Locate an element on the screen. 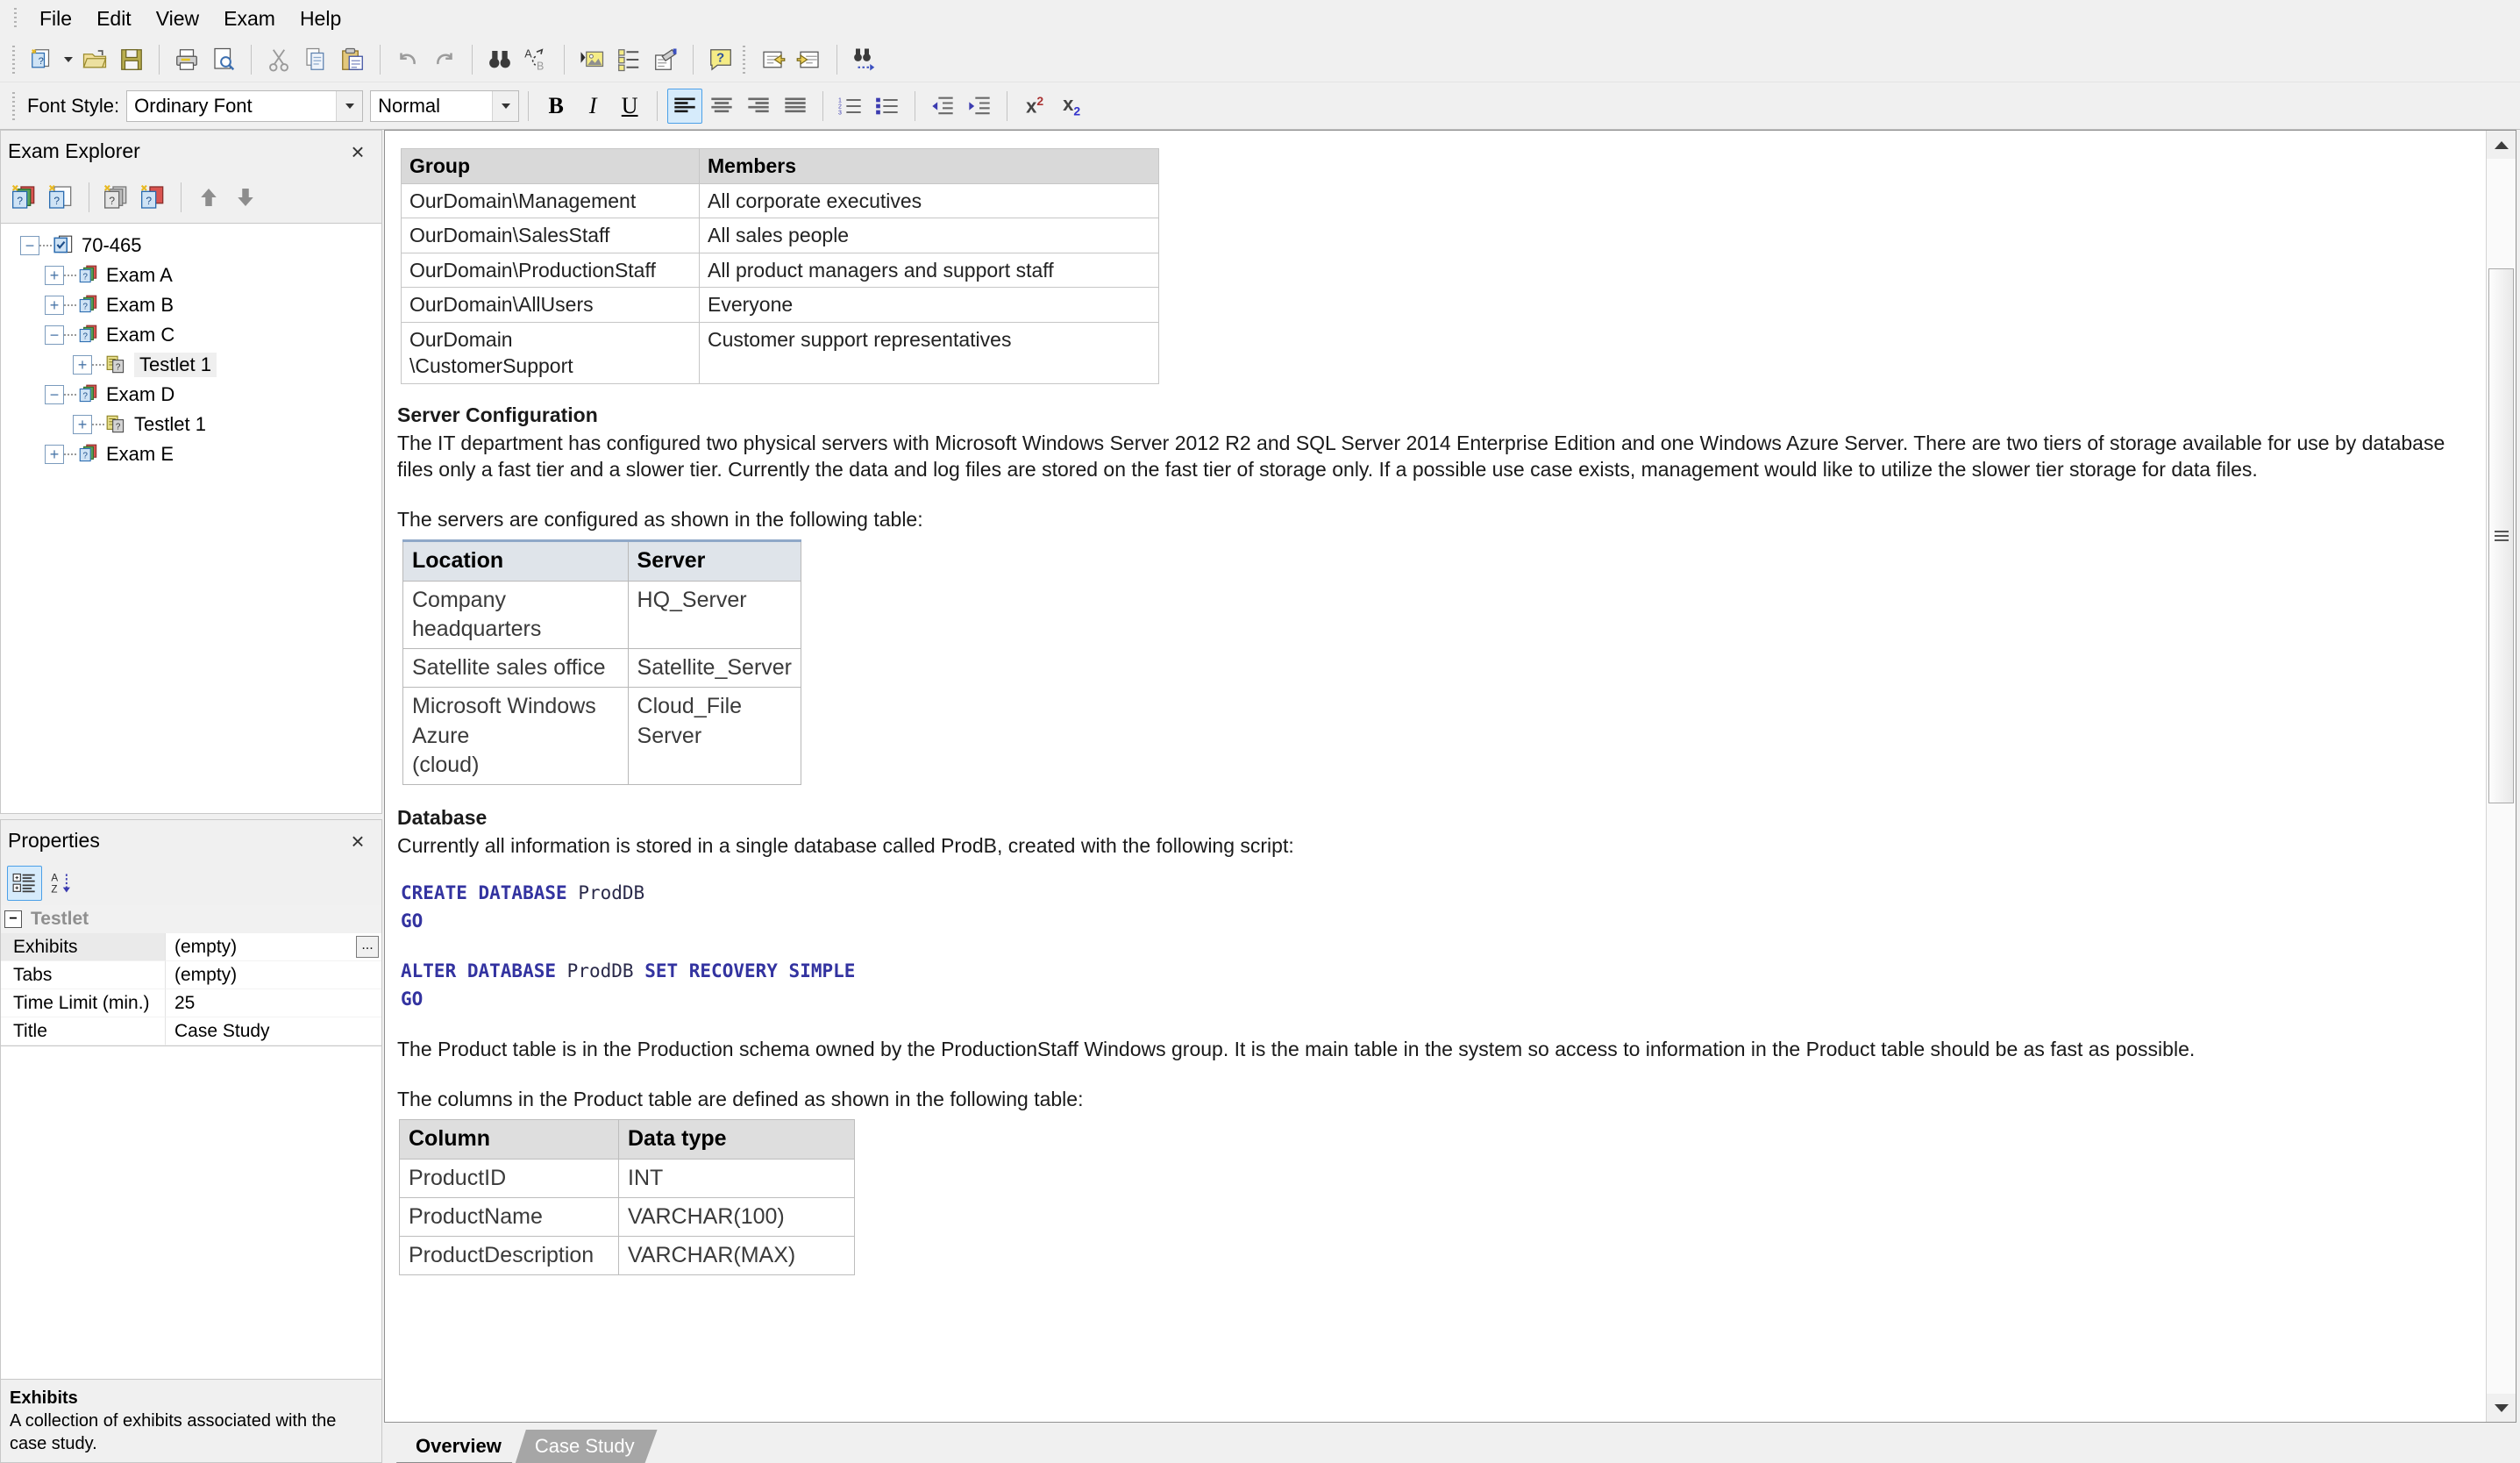 The width and height of the screenshot is (2520, 1463). properties-list-icon is located at coordinates (628, 59).